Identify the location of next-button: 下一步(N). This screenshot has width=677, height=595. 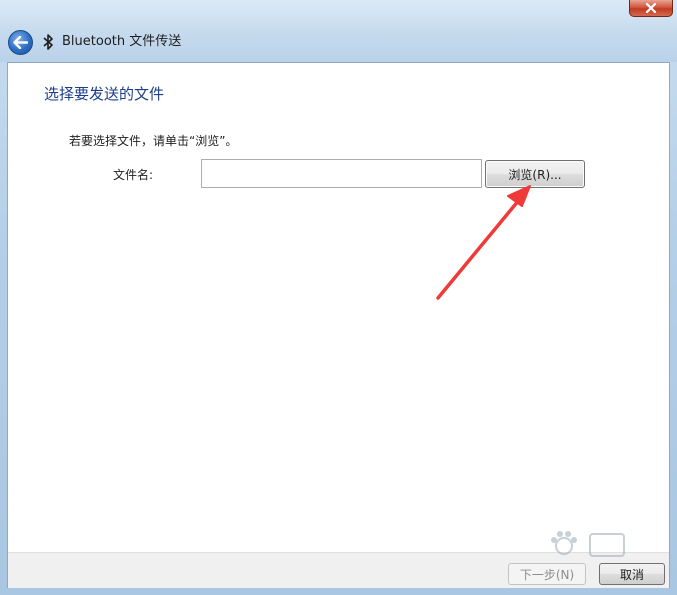
(547, 574).